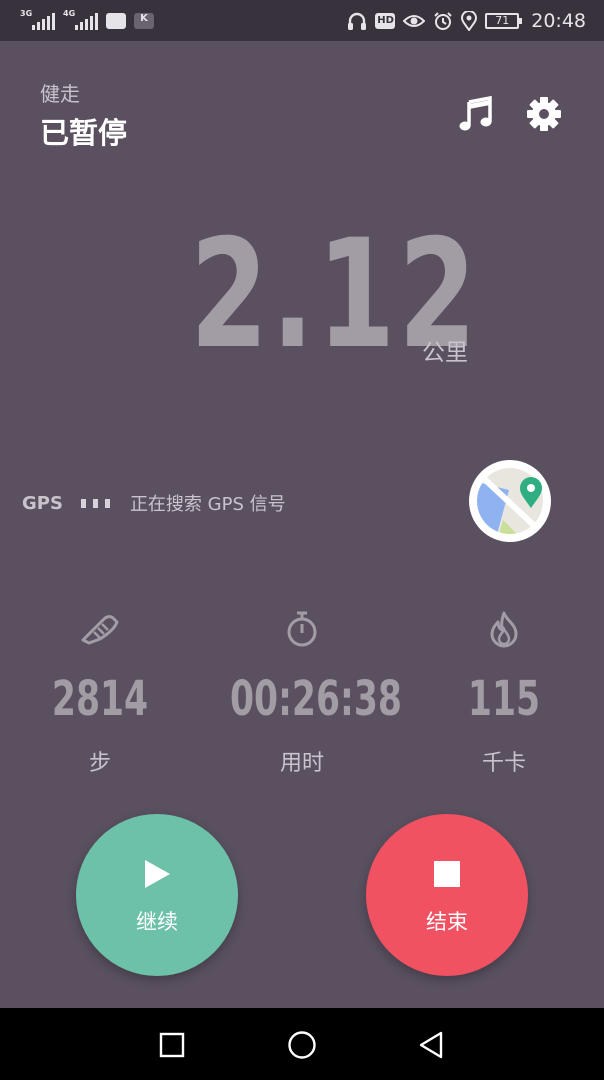 The width and height of the screenshot is (604, 1080). What do you see at coordinates (100, 630) in the screenshot?
I see `shoe-icon` at bounding box center [100, 630].